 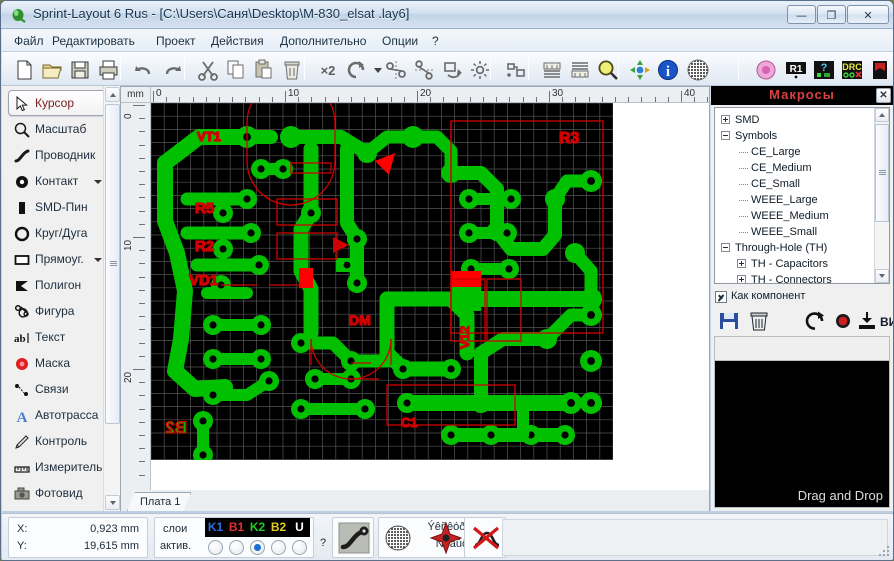 What do you see at coordinates (784, 232) in the screenshot?
I see `tree-item-weee-small: WEEE_Small` at bounding box center [784, 232].